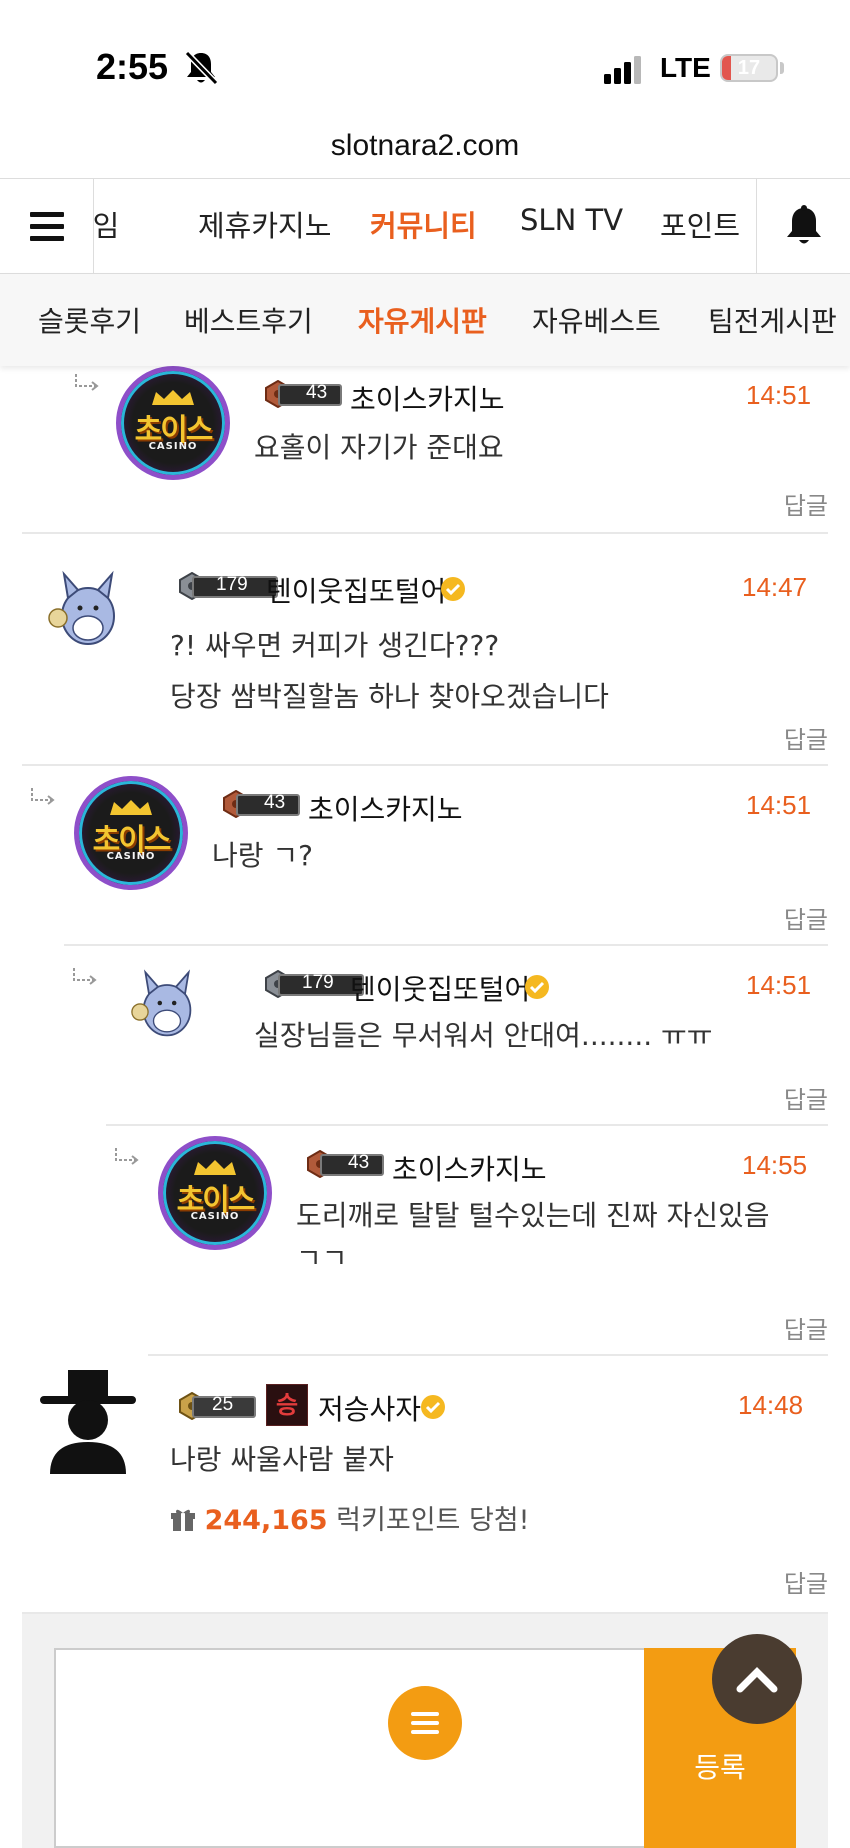 This screenshot has width=850, height=1848. Describe the element at coordinates (425, 1723) in the screenshot. I see `menu-icon` at that location.